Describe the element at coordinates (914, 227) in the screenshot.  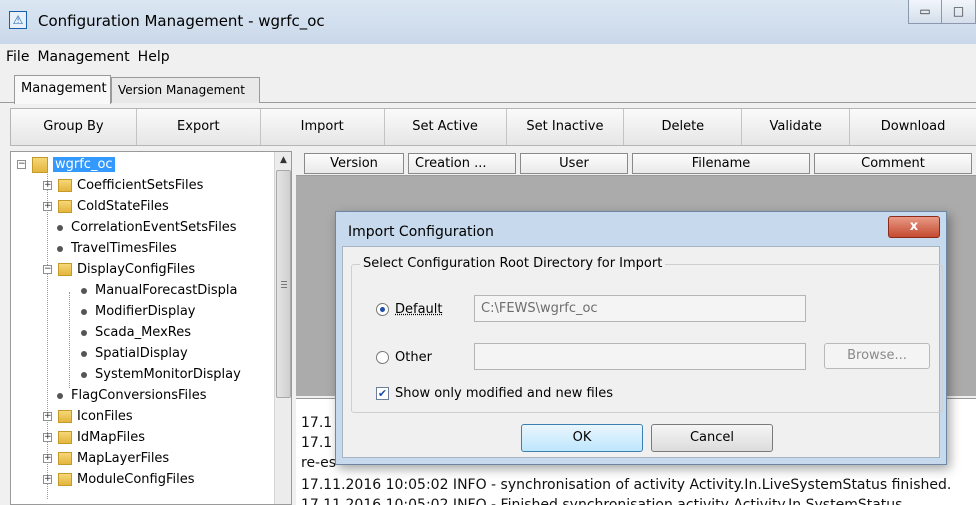
I see `close-icon: x` at that location.